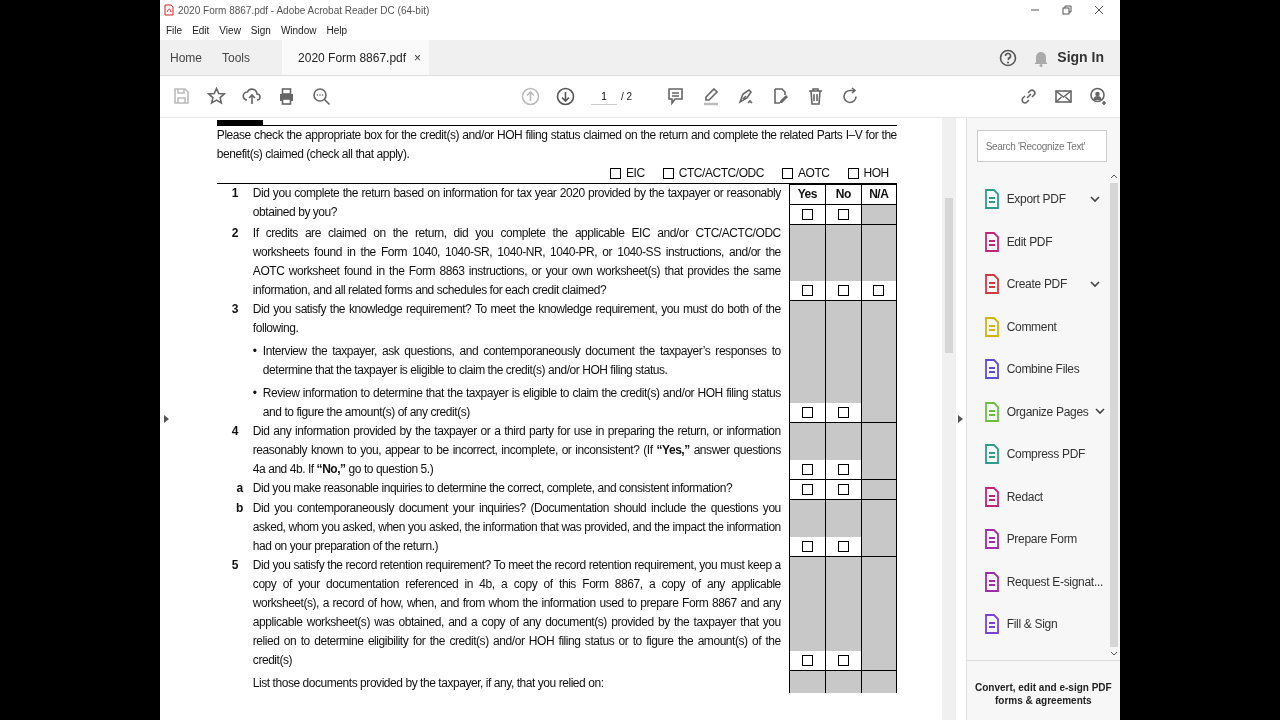 This screenshot has height=720, width=1280. What do you see at coordinates (1028, 96) in the screenshot?
I see `link-icon` at bounding box center [1028, 96].